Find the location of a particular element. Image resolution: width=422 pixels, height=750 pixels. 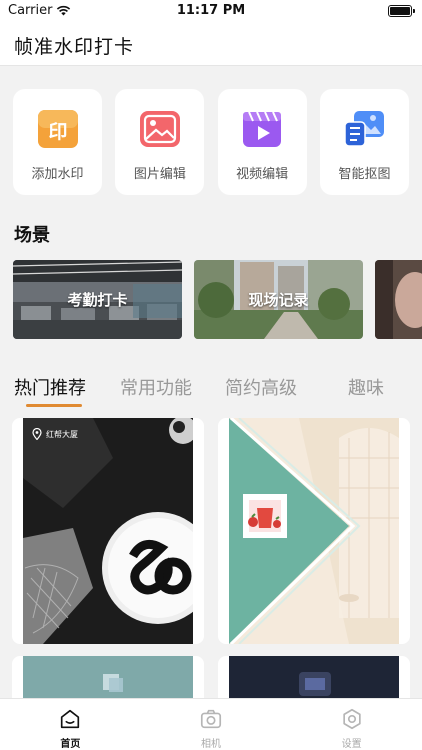

template-card is located at coordinates (314, 531).